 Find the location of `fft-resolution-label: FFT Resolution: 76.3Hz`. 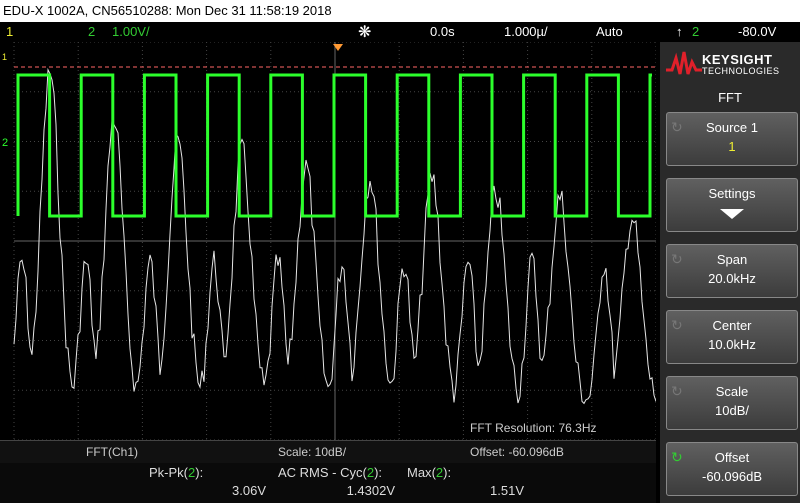

fft-resolution-label: FFT Resolution: 76.3Hz is located at coordinates (533, 428).